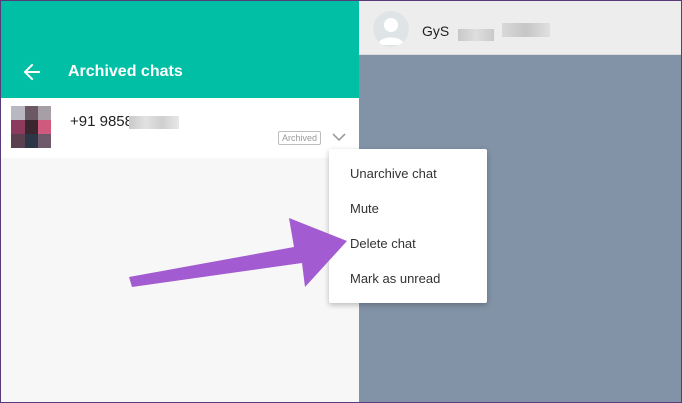  Describe the element at coordinates (391, 31) in the screenshot. I see `default-user-icon` at that location.